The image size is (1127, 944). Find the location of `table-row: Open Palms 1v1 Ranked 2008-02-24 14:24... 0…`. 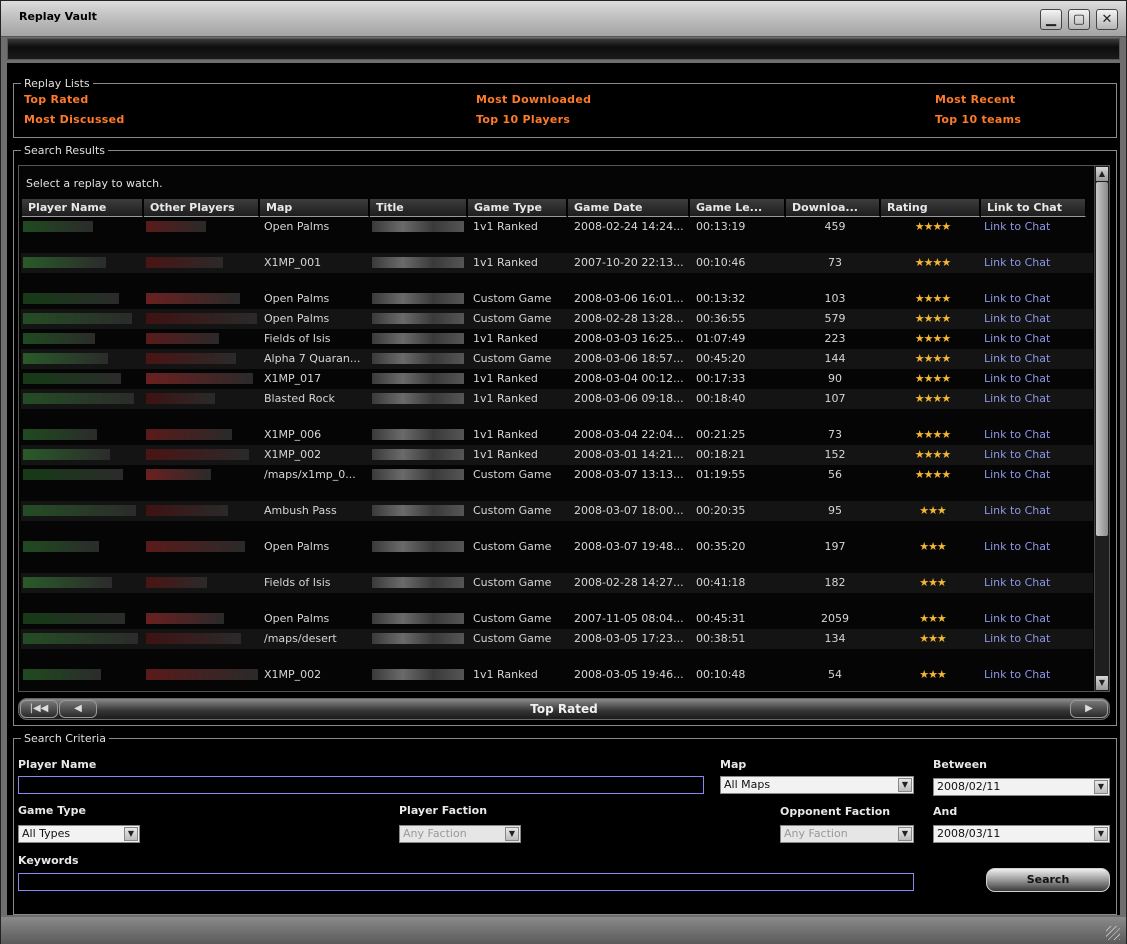

table-row: Open Palms 1v1 Ranked 2008-02-24 14:24... 0… is located at coordinates (557, 227).